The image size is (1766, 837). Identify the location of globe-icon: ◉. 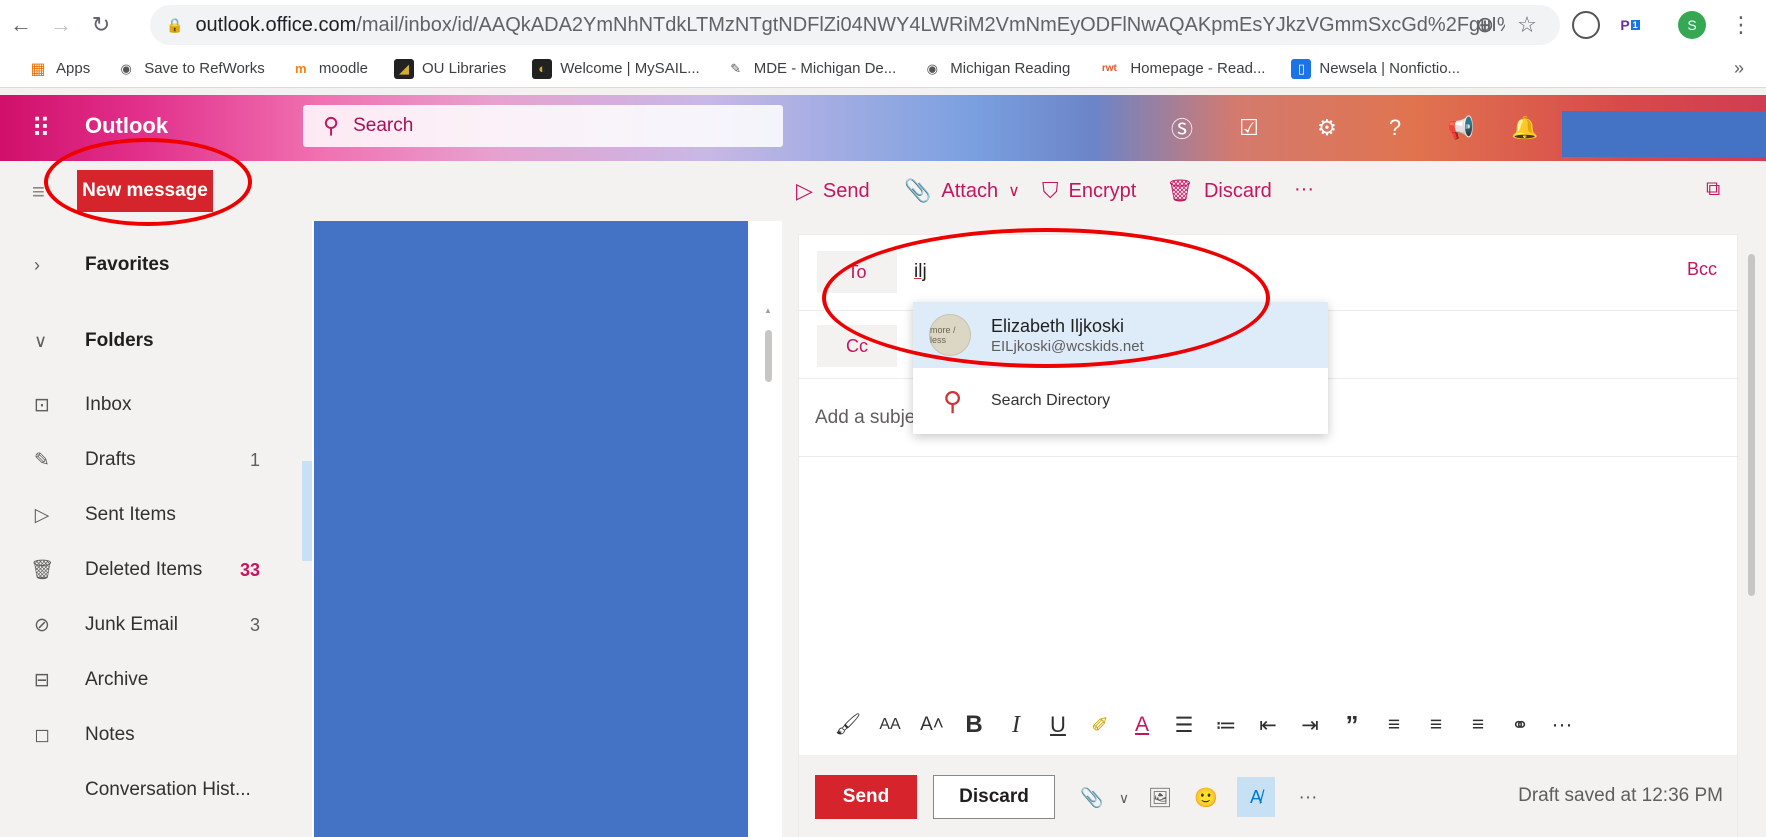
(126, 68).